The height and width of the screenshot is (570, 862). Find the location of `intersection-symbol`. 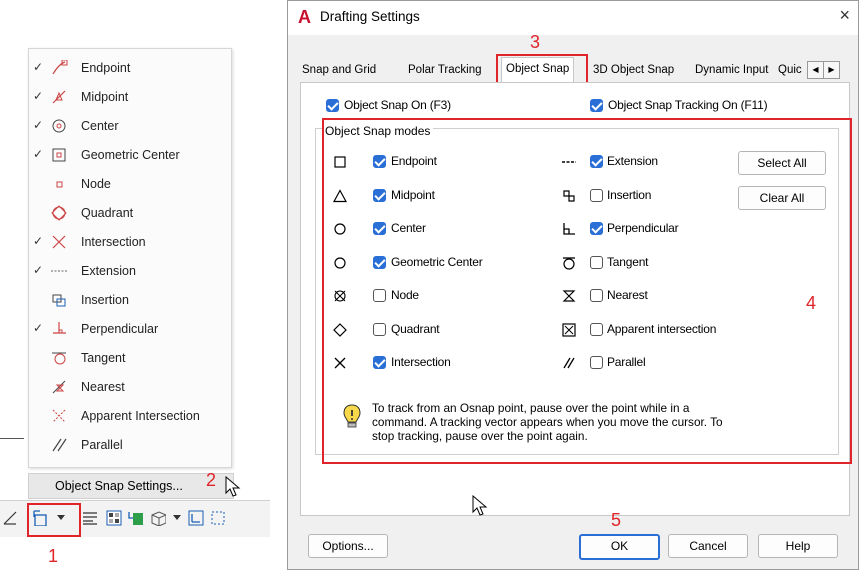

intersection-symbol is located at coordinates (340, 363).